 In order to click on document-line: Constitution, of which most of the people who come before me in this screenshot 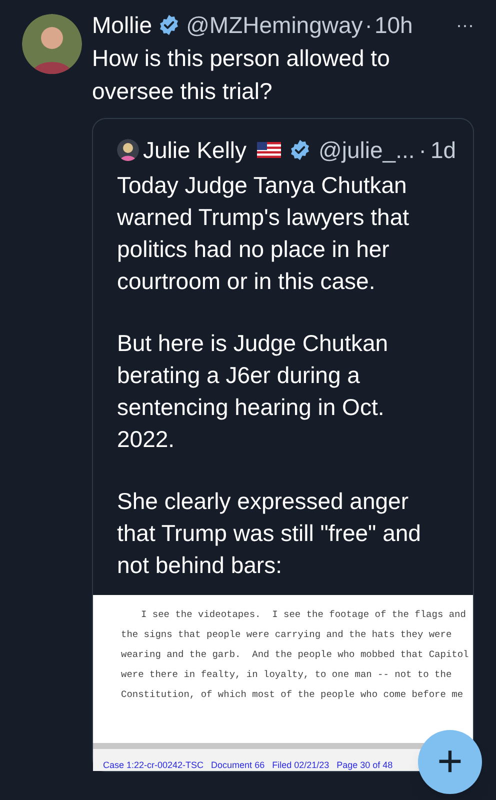, I will do `click(292, 695)`.